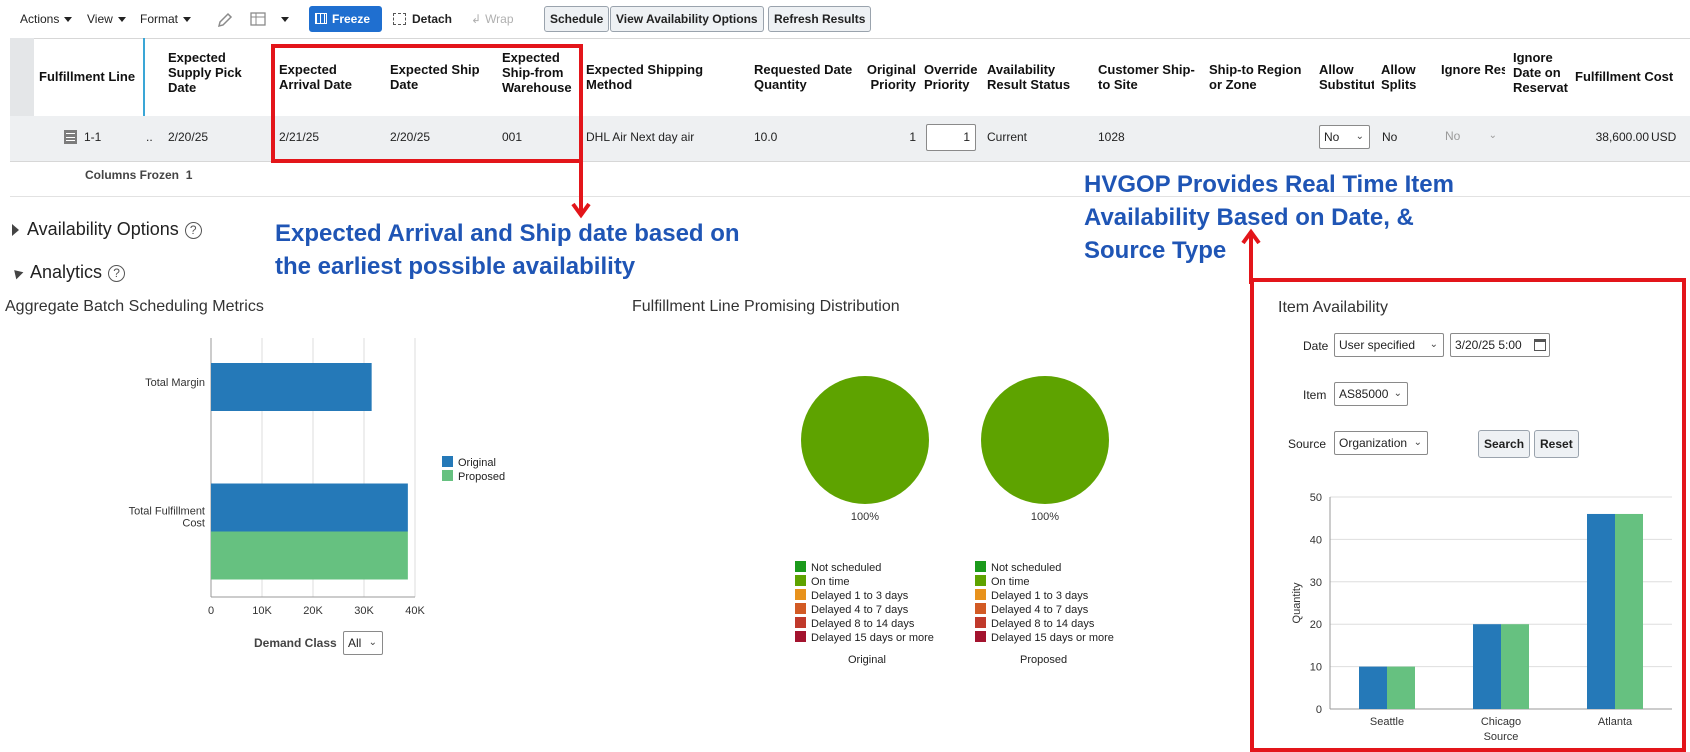 The width and height of the screenshot is (1690, 752). I want to click on col-header-availability-status: Availability Result Status, so click(1031, 77).